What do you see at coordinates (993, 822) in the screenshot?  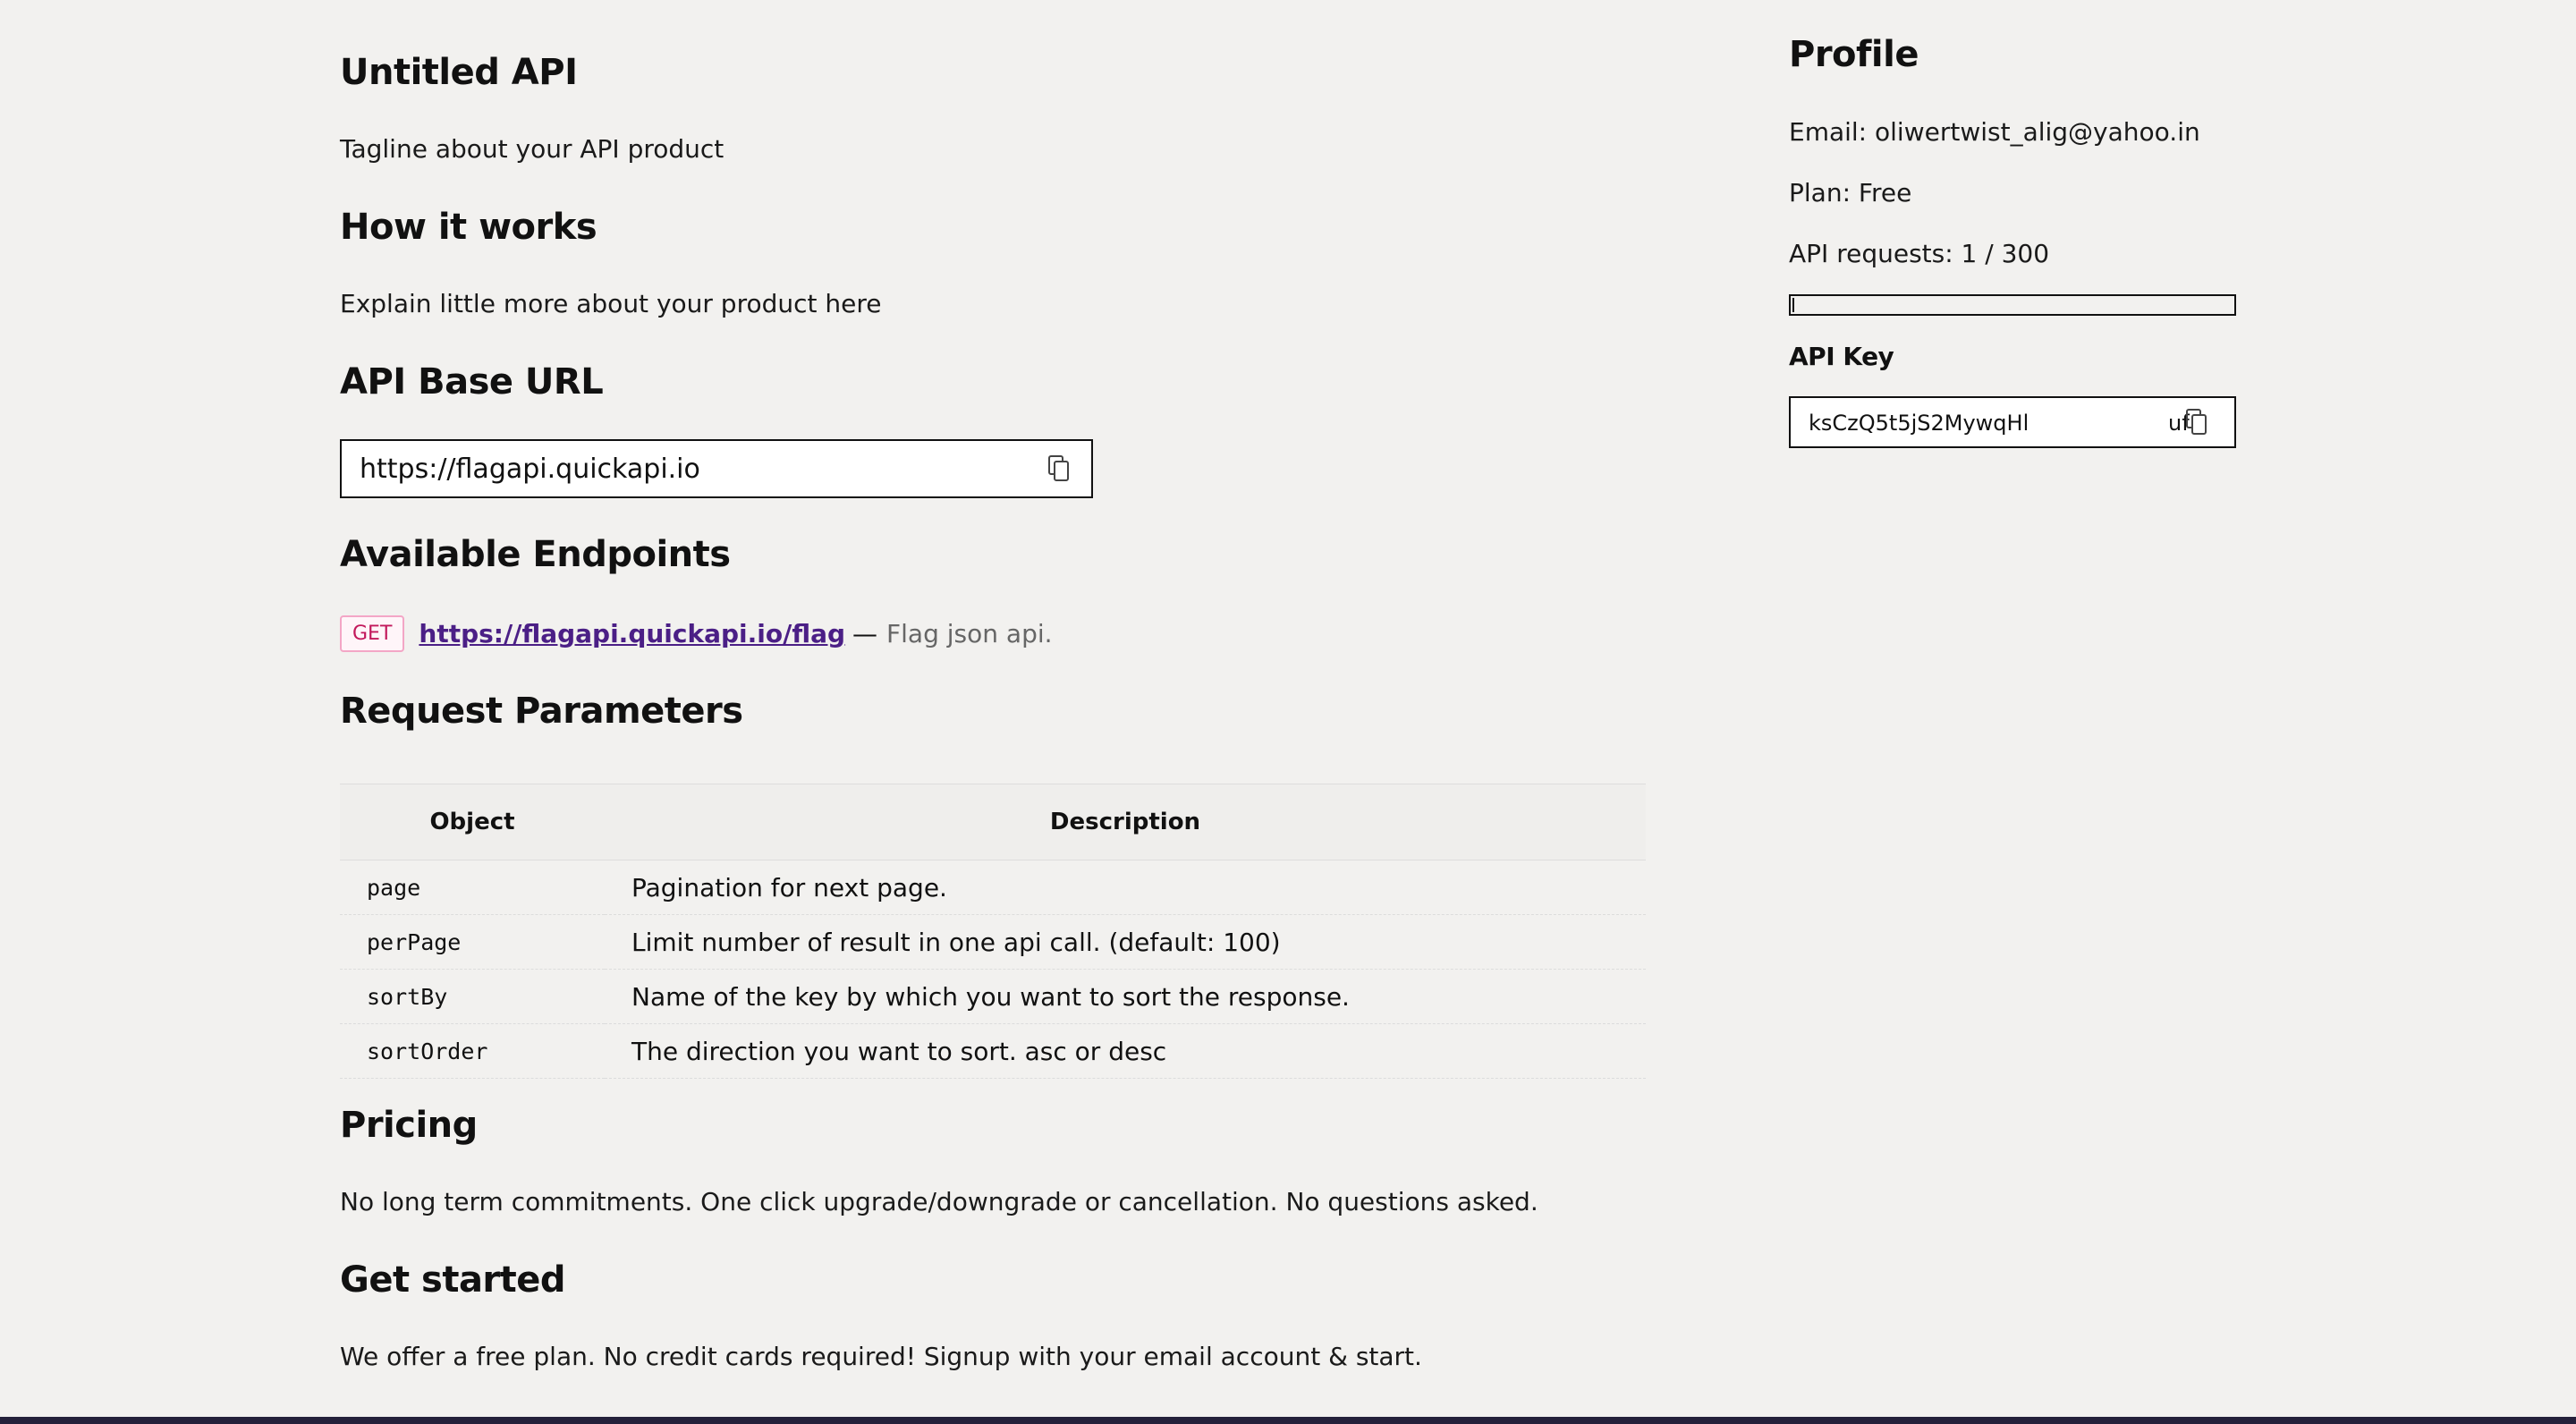 I see `table-header-row: Object Description` at bounding box center [993, 822].